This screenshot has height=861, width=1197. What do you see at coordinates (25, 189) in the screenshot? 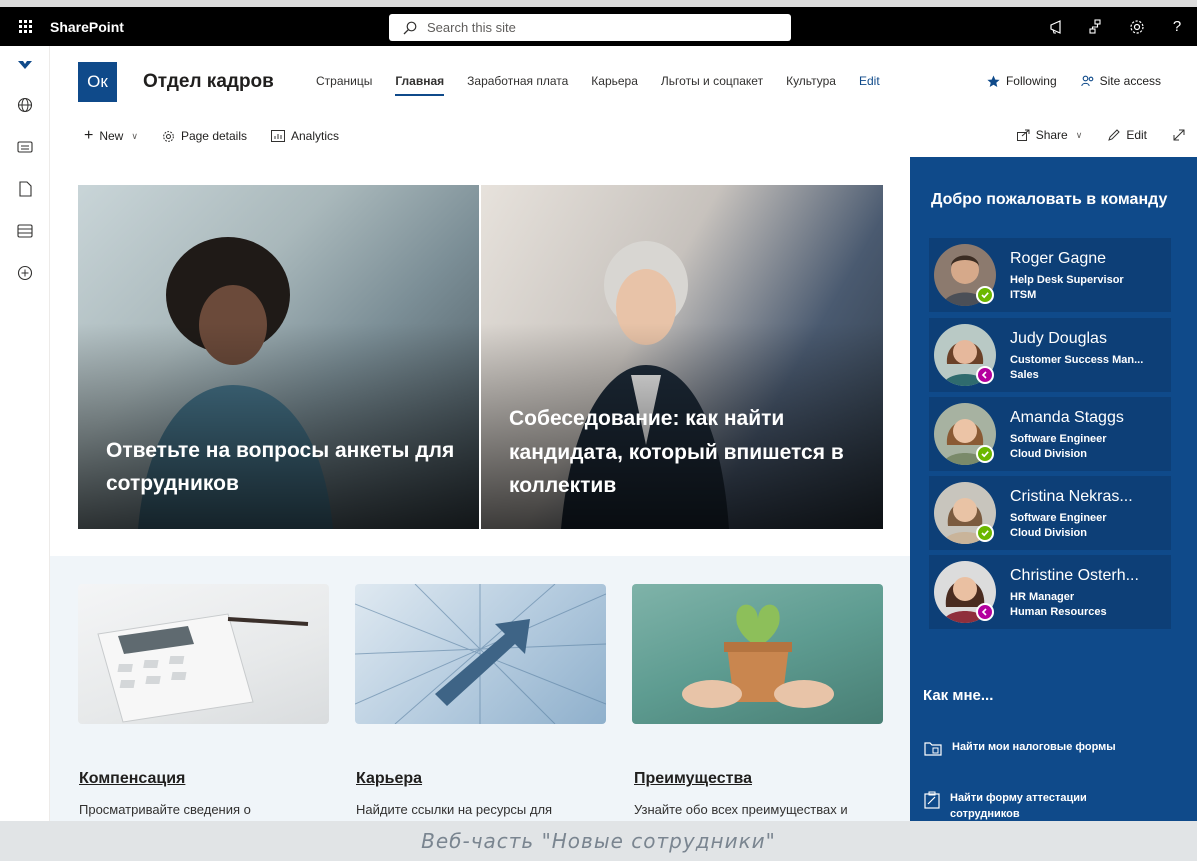
I see `document-icon` at bounding box center [25, 189].